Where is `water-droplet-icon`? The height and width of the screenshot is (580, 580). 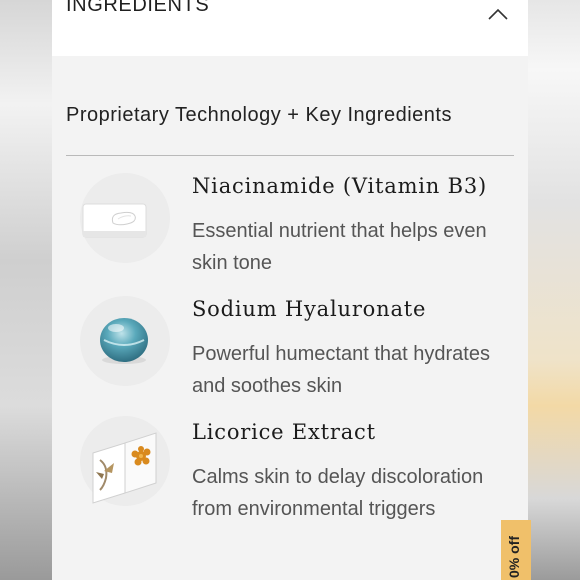
water-droplet-icon is located at coordinates (124, 341).